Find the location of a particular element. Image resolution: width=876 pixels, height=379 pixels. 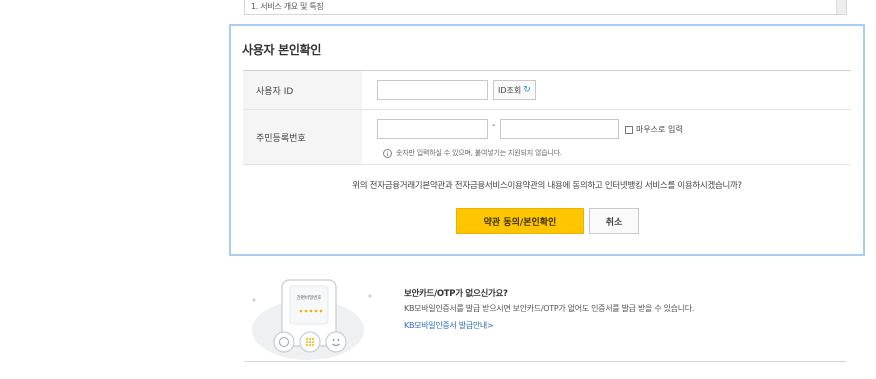

refresh-icon: ↻ is located at coordinates (527, 90).